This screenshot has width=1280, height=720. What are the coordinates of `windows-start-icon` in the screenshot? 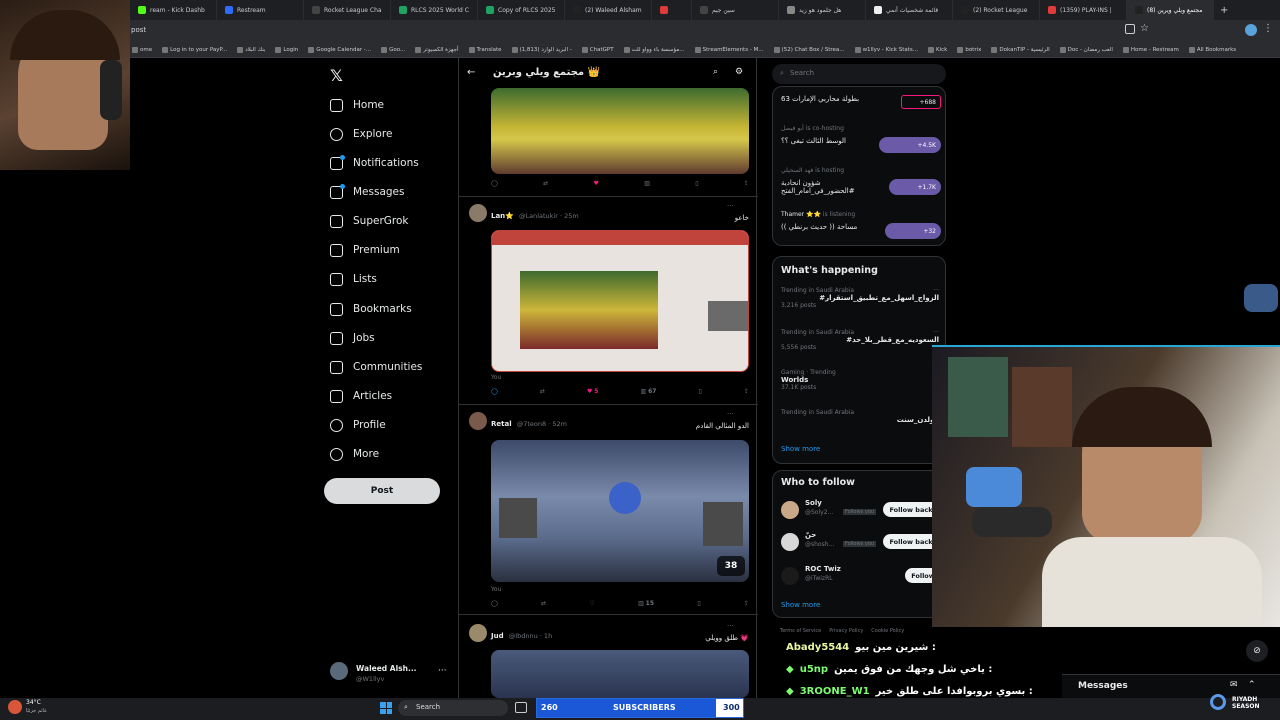 It's located at (386, 708).